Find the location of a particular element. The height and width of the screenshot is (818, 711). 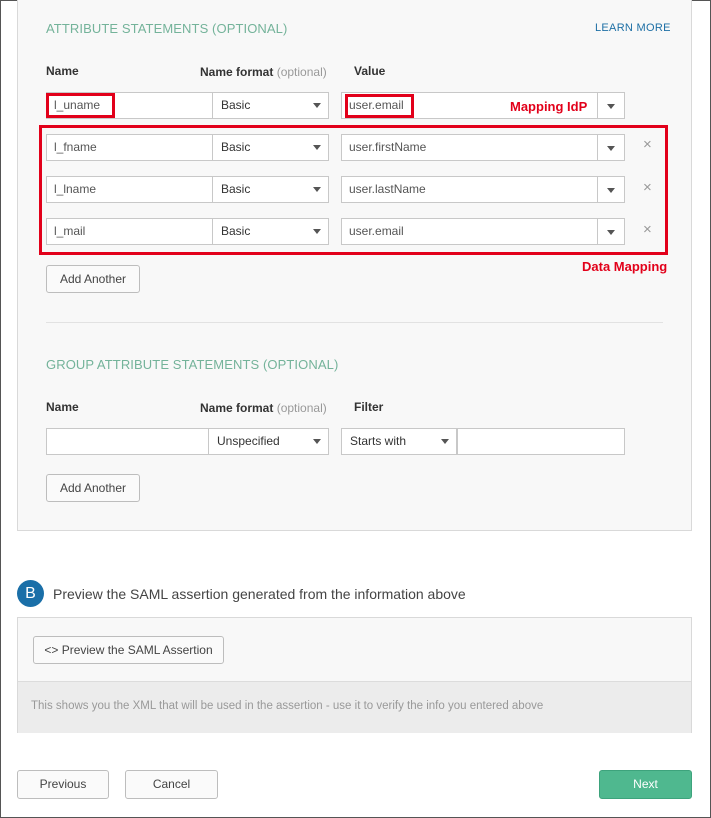

filter-value-input is located at coordinates (541, 441).